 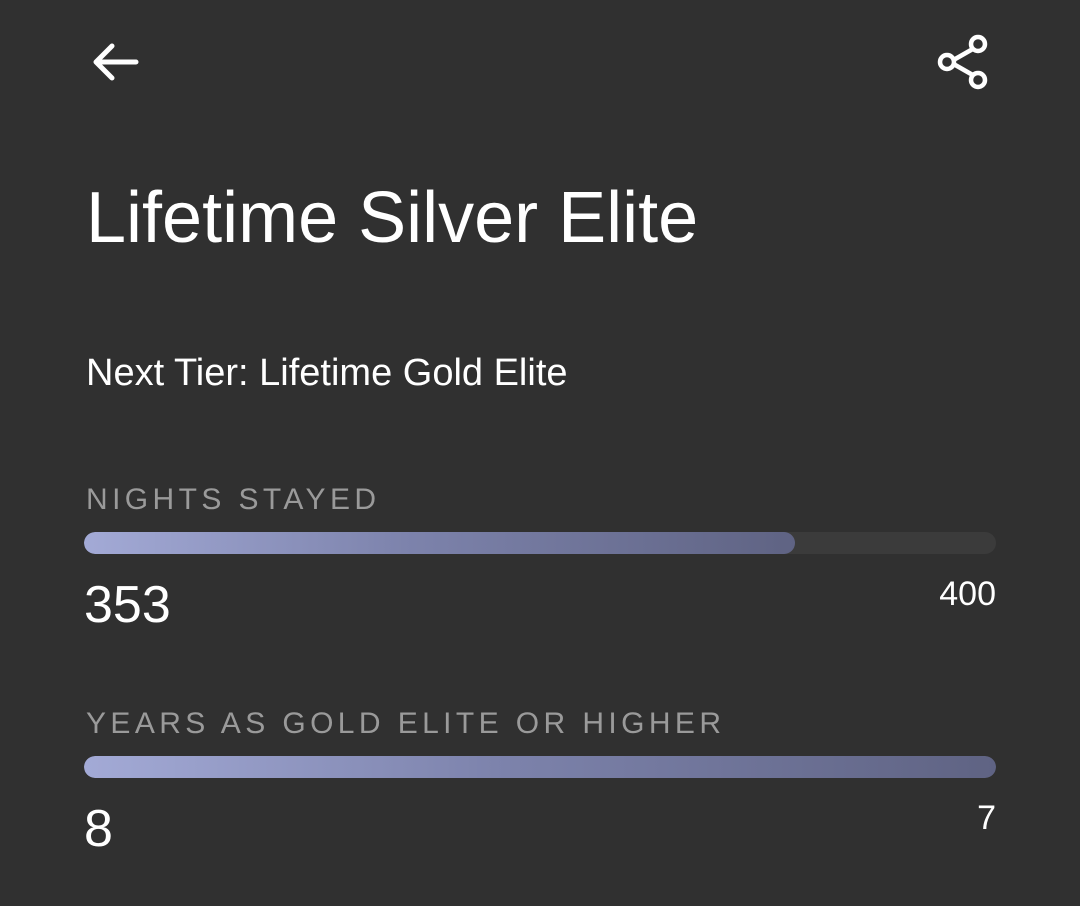 What do you see at coordinates (233, 499) in the screenshot?
I see `nights-stayed-label: NIGHTS STAYED` at bounding box center [233, 499].